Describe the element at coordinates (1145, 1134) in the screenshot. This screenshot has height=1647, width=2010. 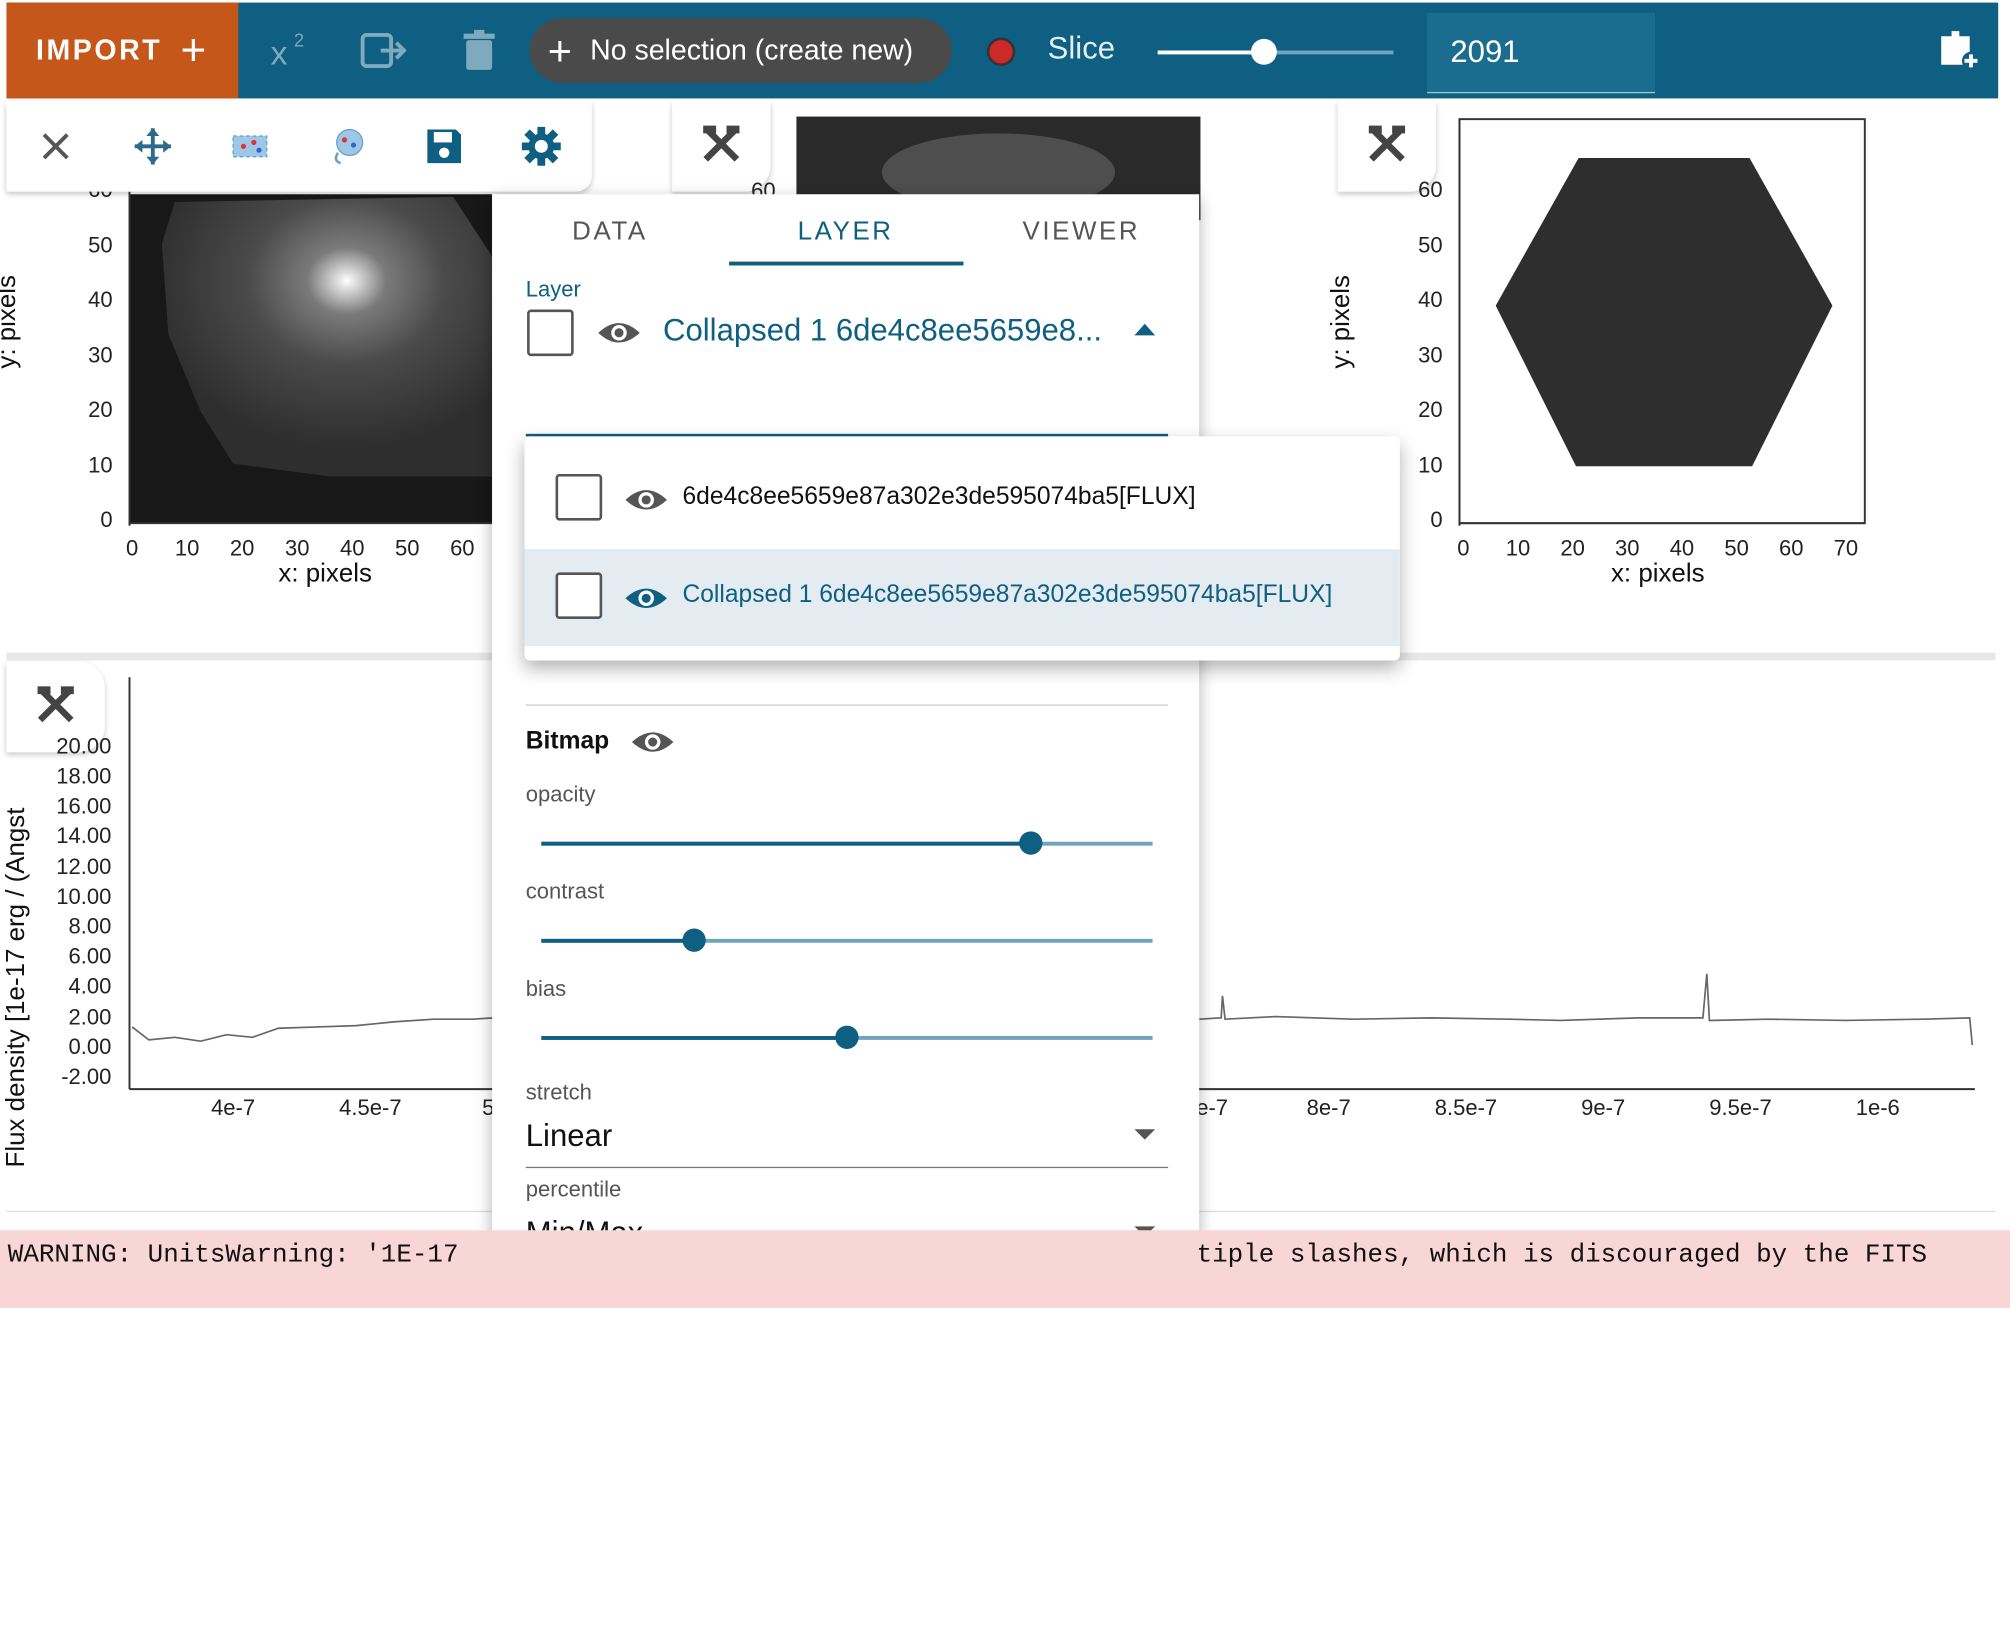
I see `chevron-down-icon` at that location.